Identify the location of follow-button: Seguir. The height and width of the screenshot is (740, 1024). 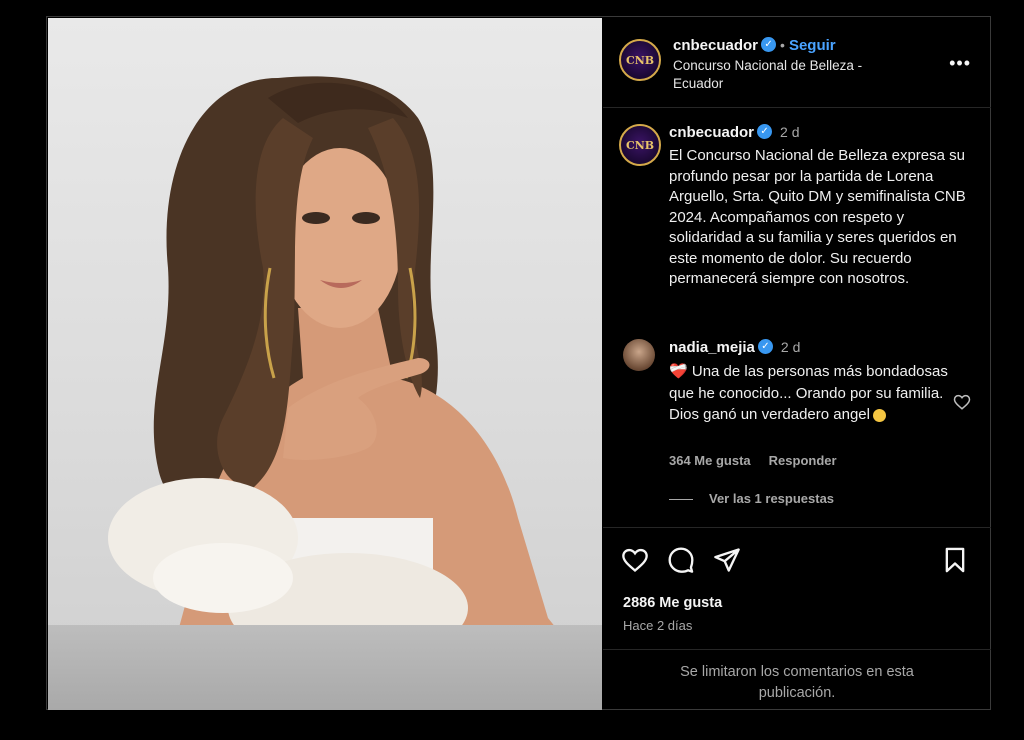
(812, 45).